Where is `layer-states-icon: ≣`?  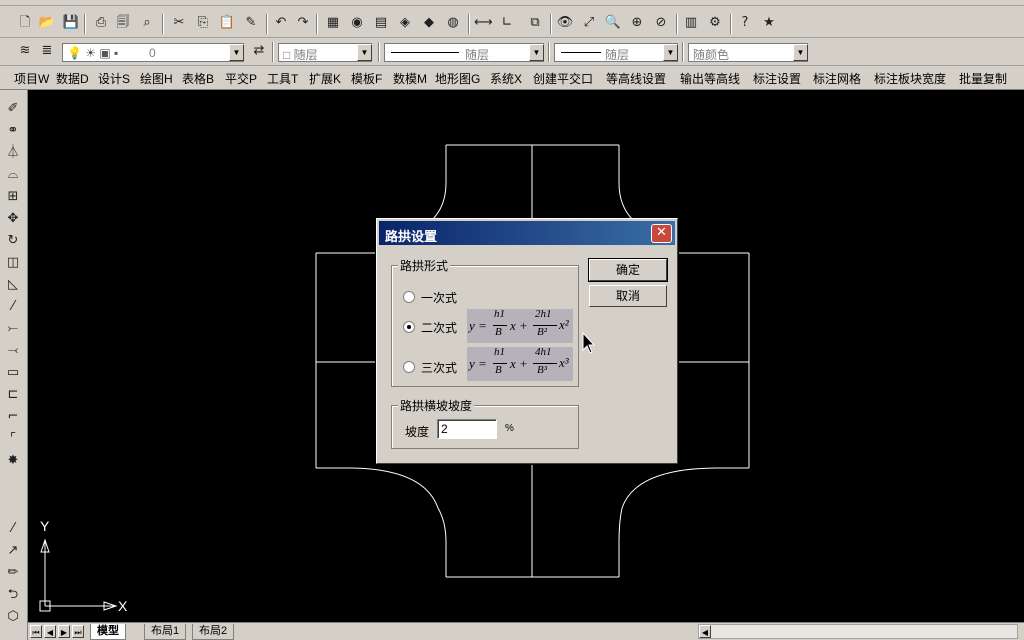 layer-states-icon: ≣ is located at coordinates (47, 51).